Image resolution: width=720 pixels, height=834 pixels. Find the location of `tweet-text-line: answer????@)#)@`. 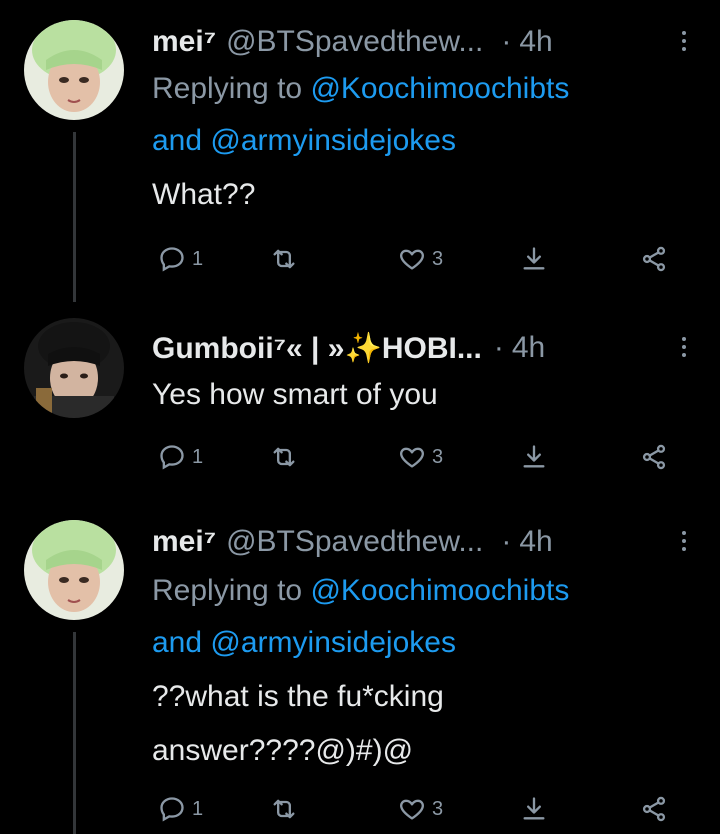

tweet-text-line: answer????@)#)@ is located at coordinates (283, 750).